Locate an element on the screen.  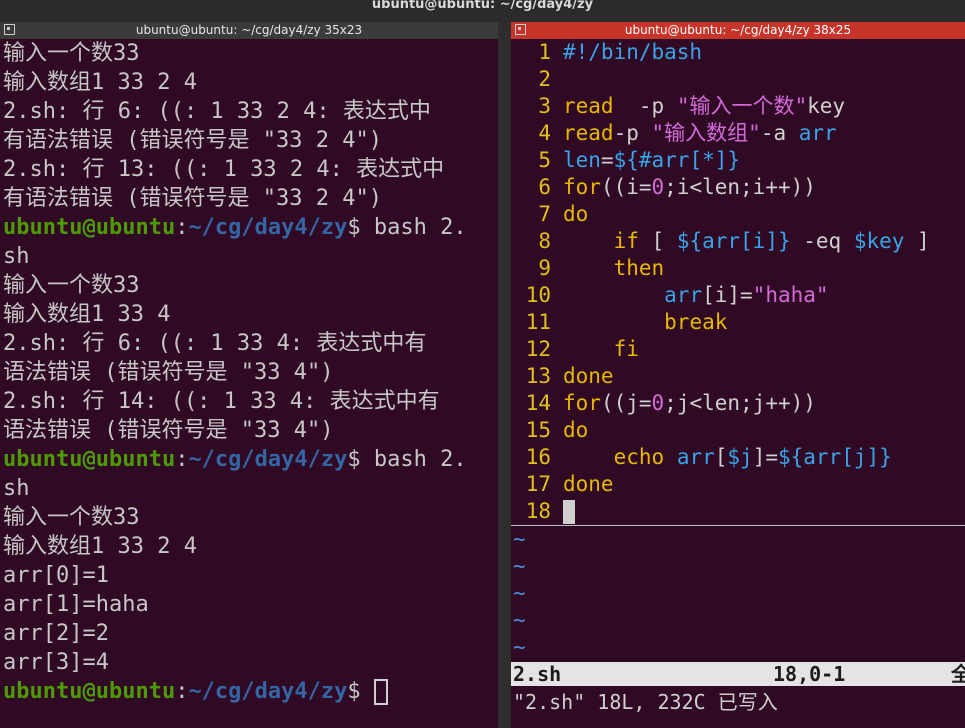
code-line: 5 len=${#arr[*]} is located at coordinates (738, 160).